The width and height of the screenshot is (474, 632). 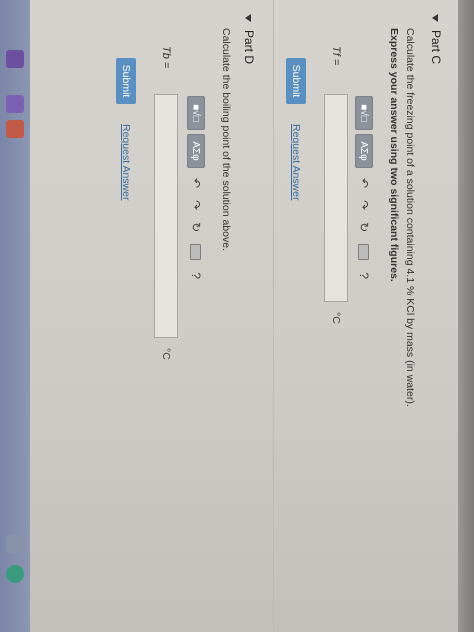 I want to click on part-d-variable-label: Tb =, so click(x=166, y=57).